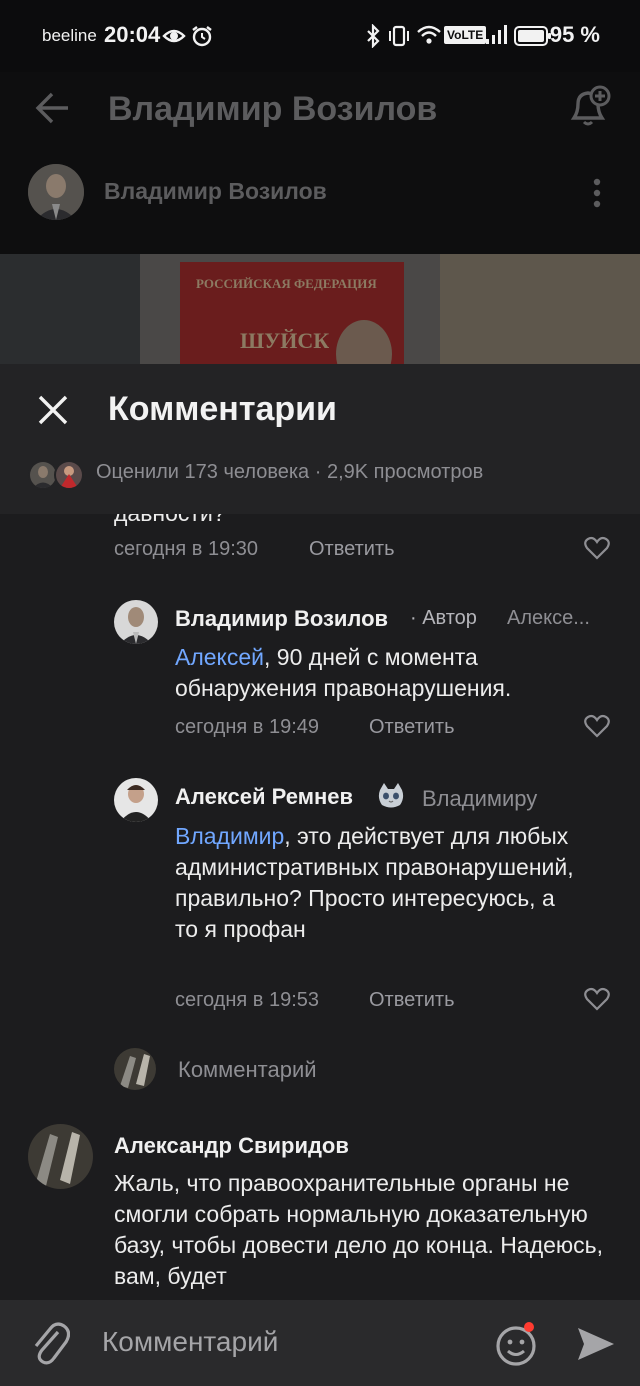 The height and width of the screenshot is (1386, 640). Describe the element at coordinates (56, 192) in the screenshot. I see `author-avatar` at that location.